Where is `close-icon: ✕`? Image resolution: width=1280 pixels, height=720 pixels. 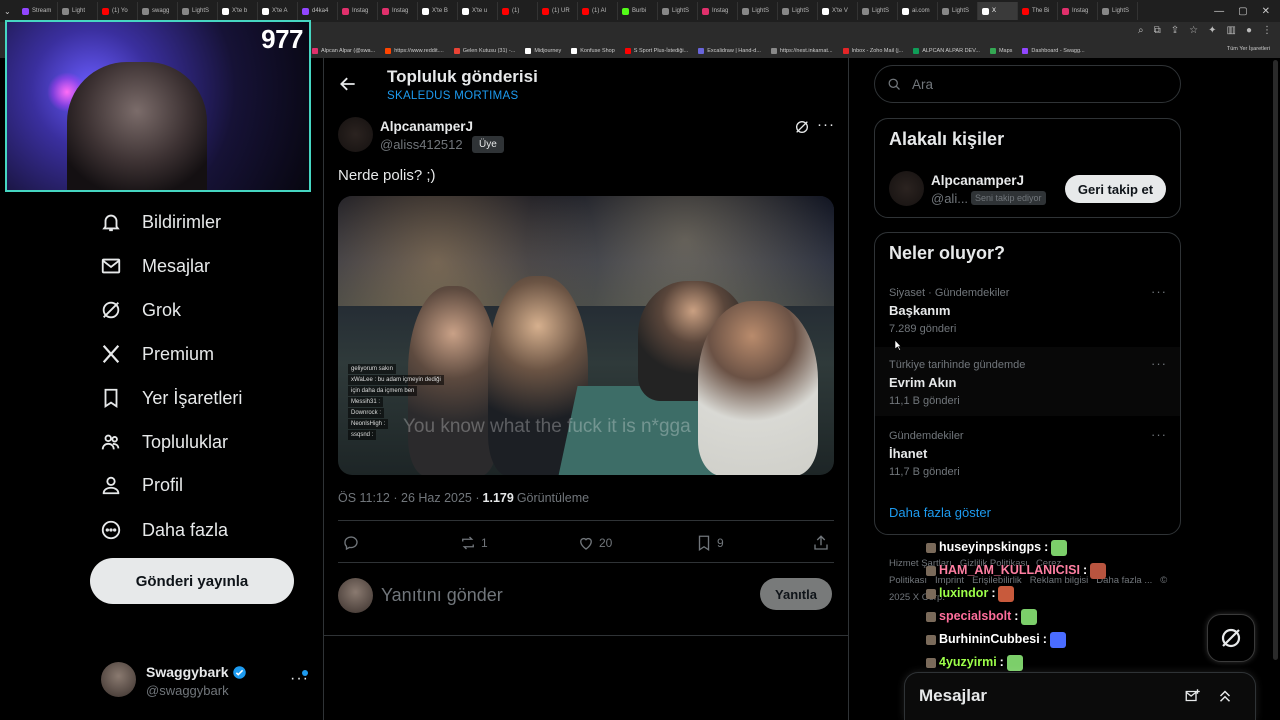
close-icon: ✕ is located at coordinates (1266, 11).